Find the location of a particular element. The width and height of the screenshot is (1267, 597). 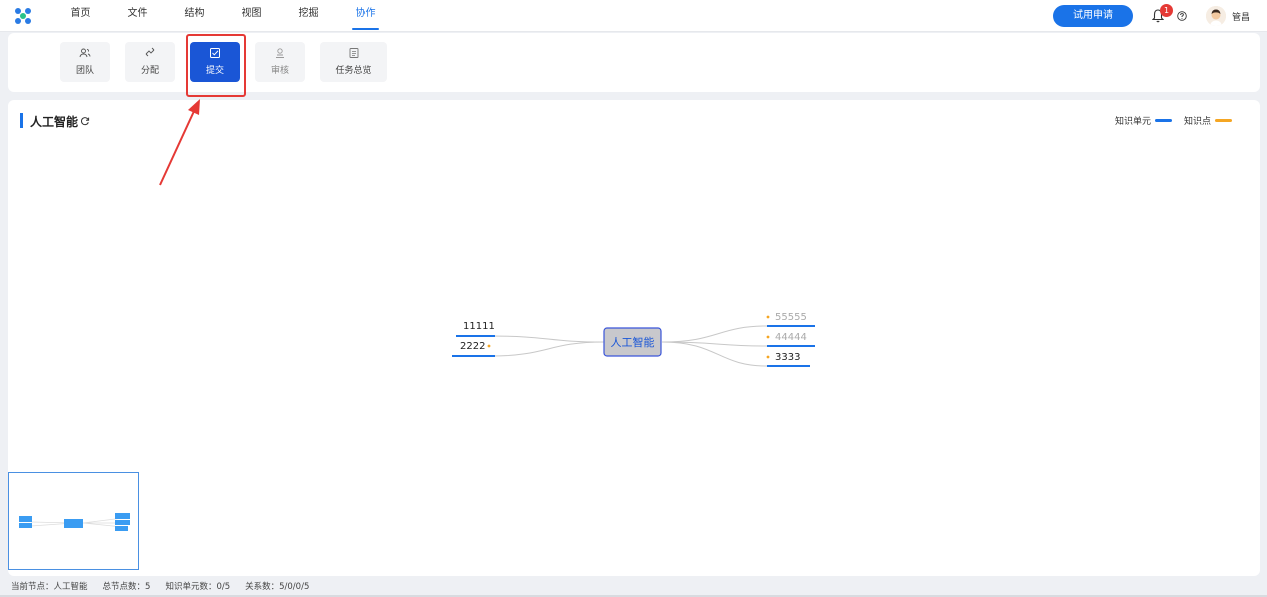

task-overview-label: 任务总览 is located at coordinates (353, 71).